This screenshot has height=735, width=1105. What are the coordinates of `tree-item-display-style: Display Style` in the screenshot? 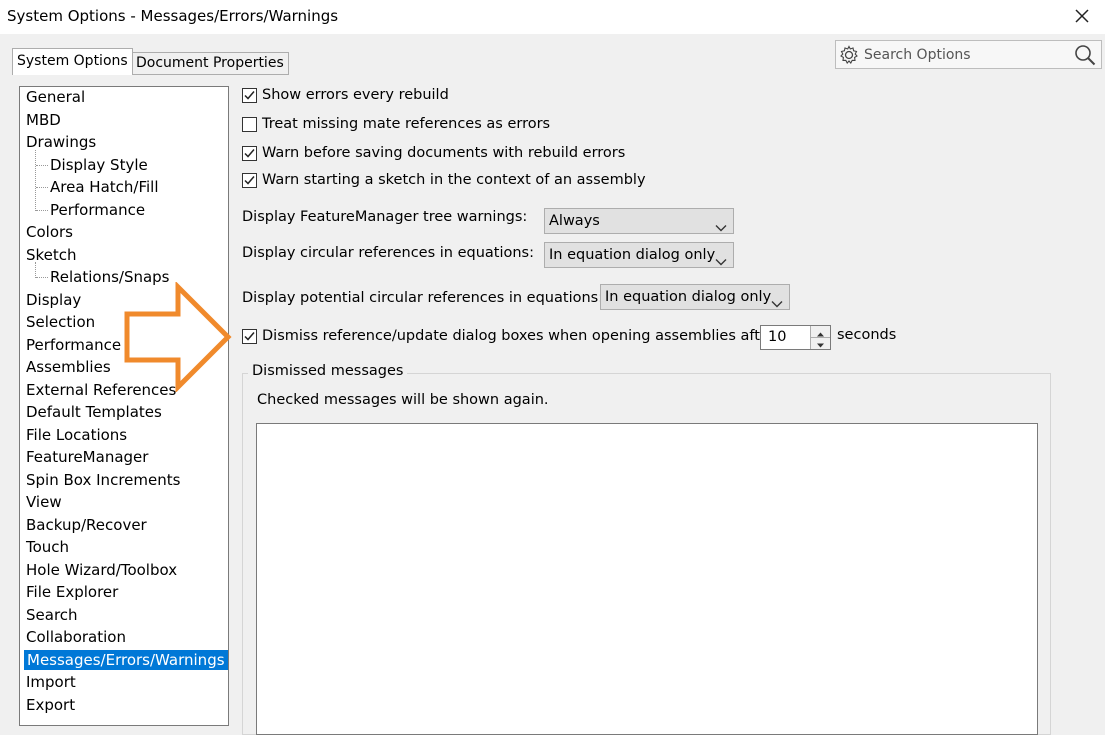 It's located at (99, 165).